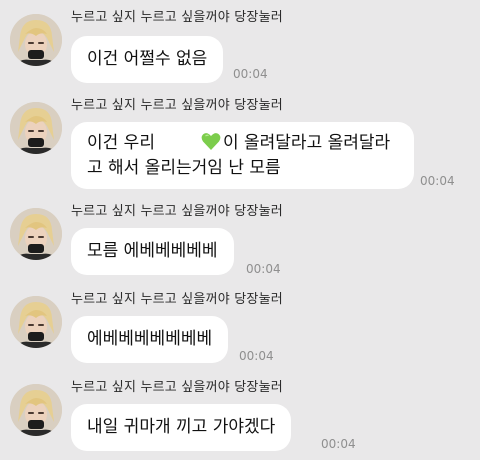 This screenshot has height=460, width=480. I want to click on message-bubble: 에베베베베베베베, so click(150, 339).